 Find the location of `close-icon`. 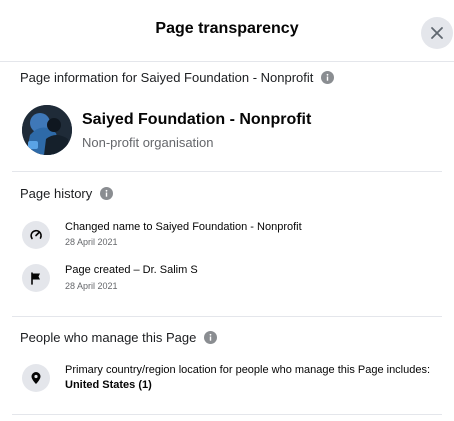

close-icon is located at coordinates (437, 33).